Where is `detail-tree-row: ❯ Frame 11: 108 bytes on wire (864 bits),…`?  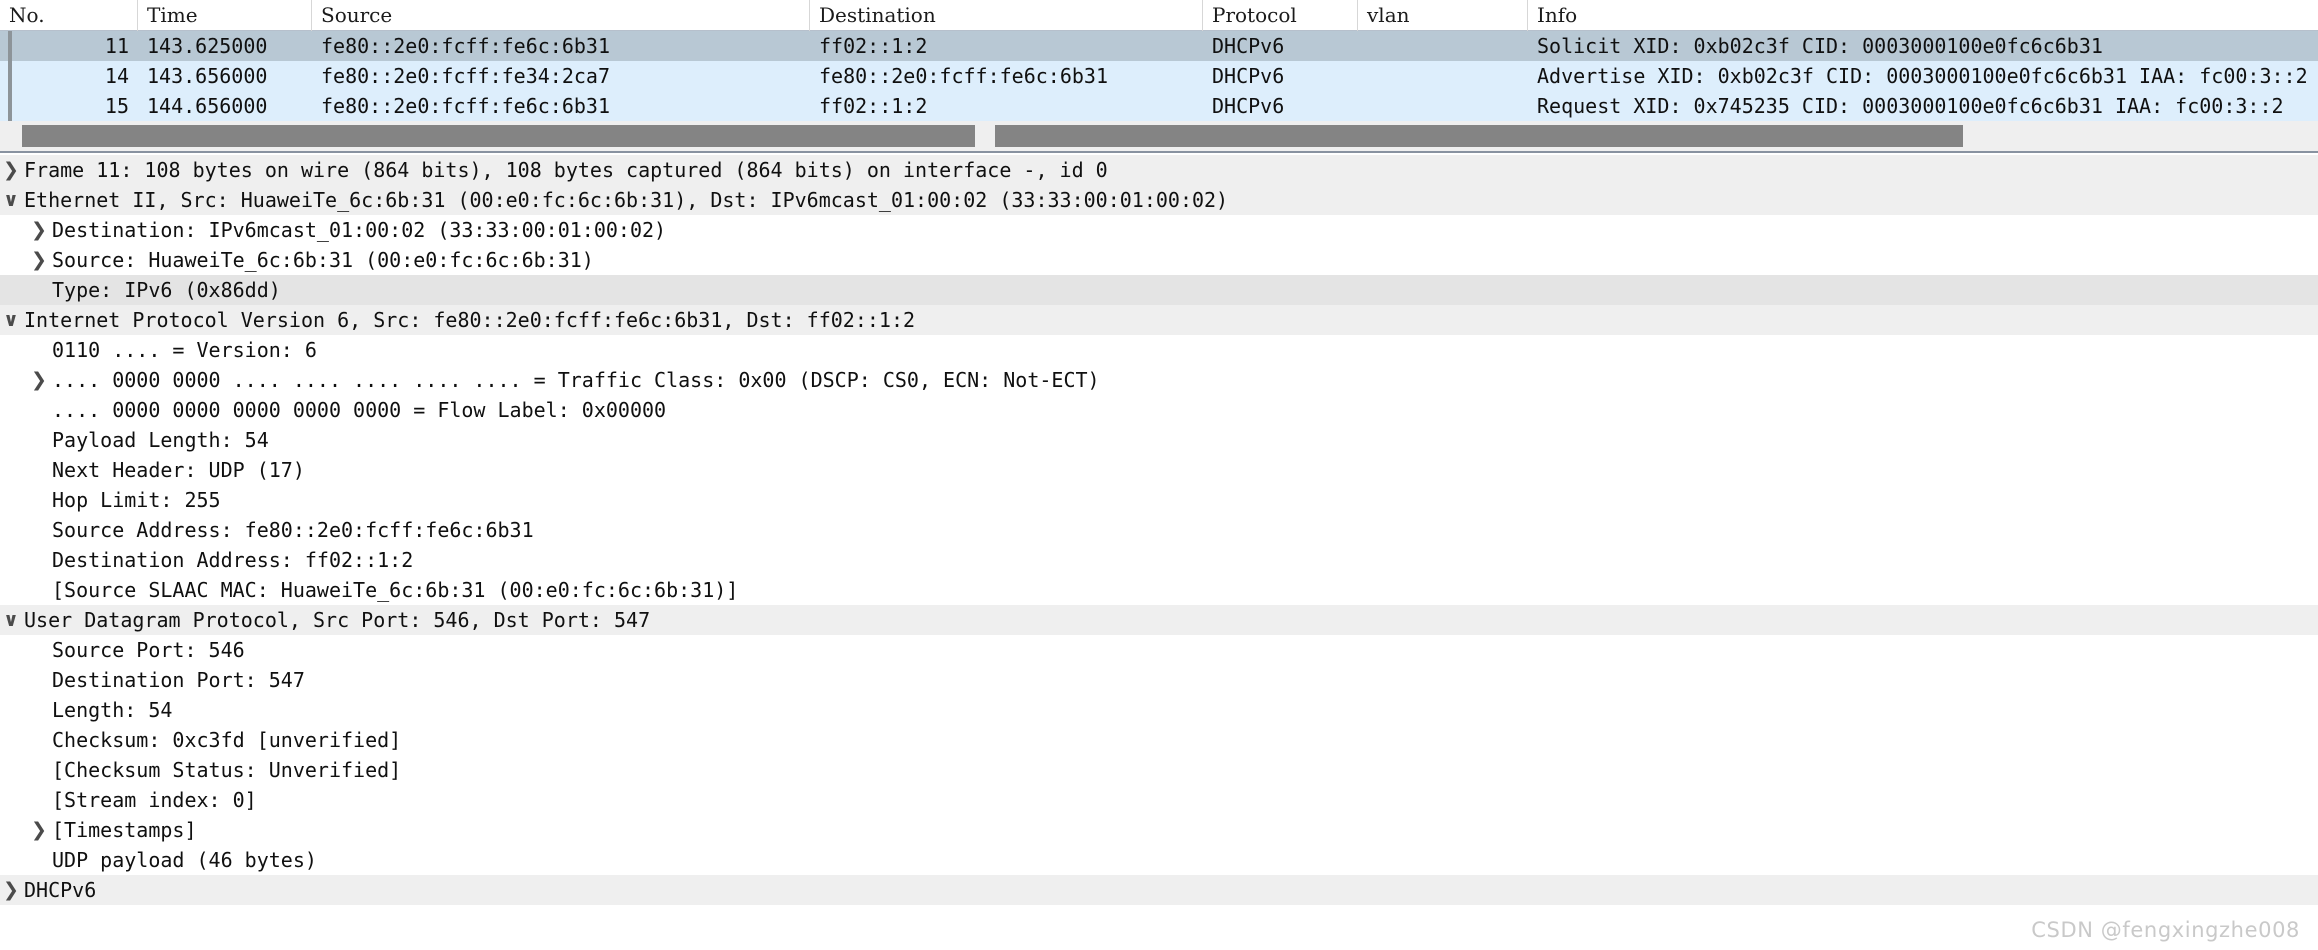 detail-tree-row: ❯ Frame 11: 108 bytes on wire (864 bits),… is located at coordinates (1159, 170).